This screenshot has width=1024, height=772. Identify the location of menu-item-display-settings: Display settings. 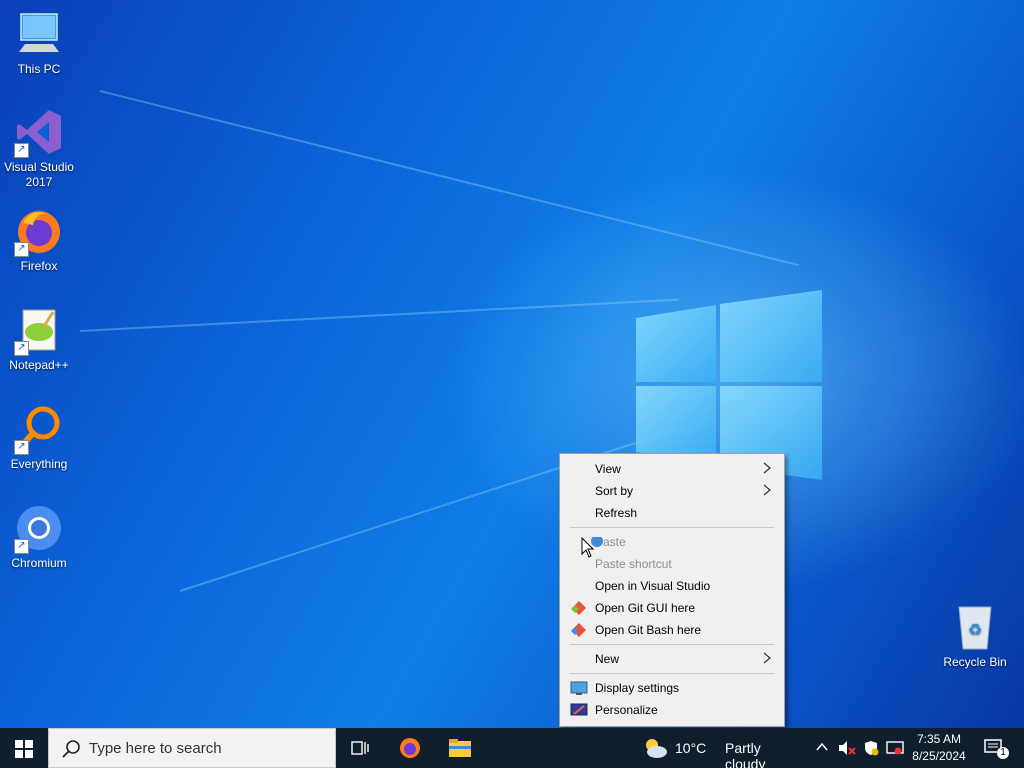
(672, 688).